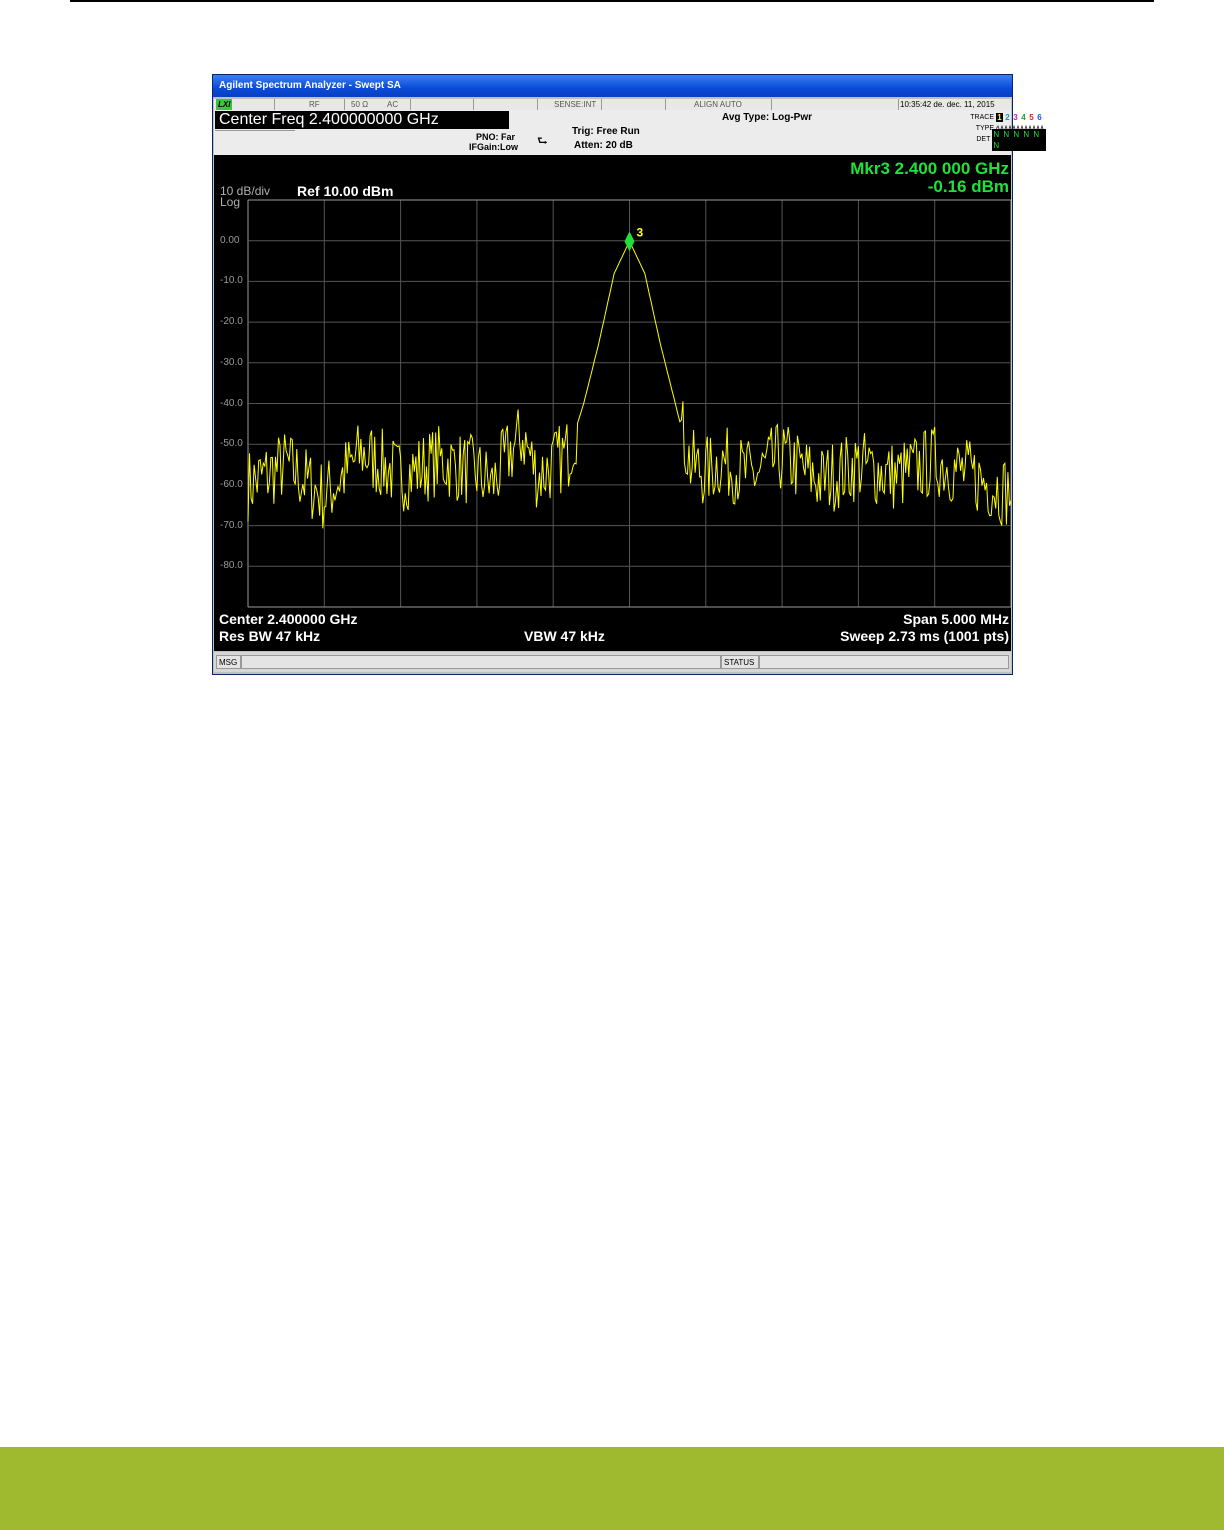 The image size is (1224, 1530). I want to click on y-tick-label: -10.0, so click(231, 281).